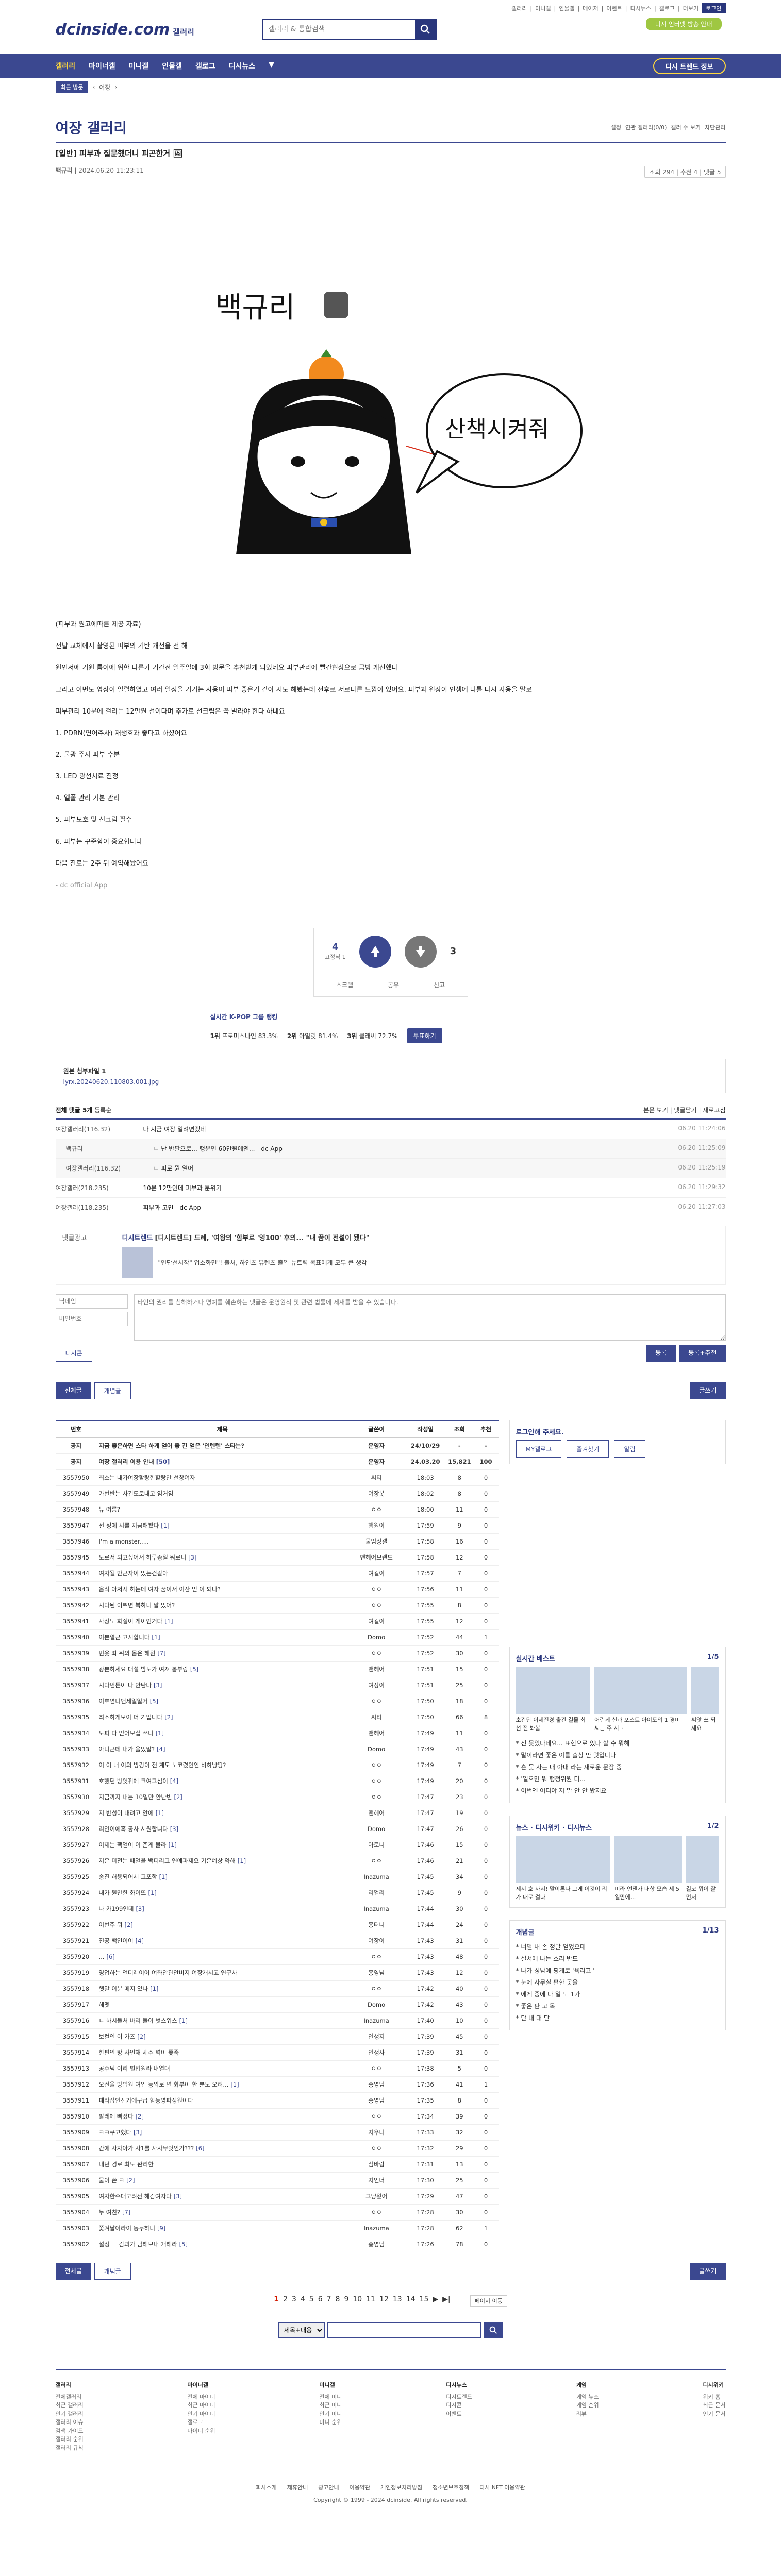 Image resolution: width=781 pixels, height=2576 pixels. Describe the element at coordinates (617, 1982) in the screenshot. I see `concept-item: * 눈에 사무실 편한 곳을` at that location.